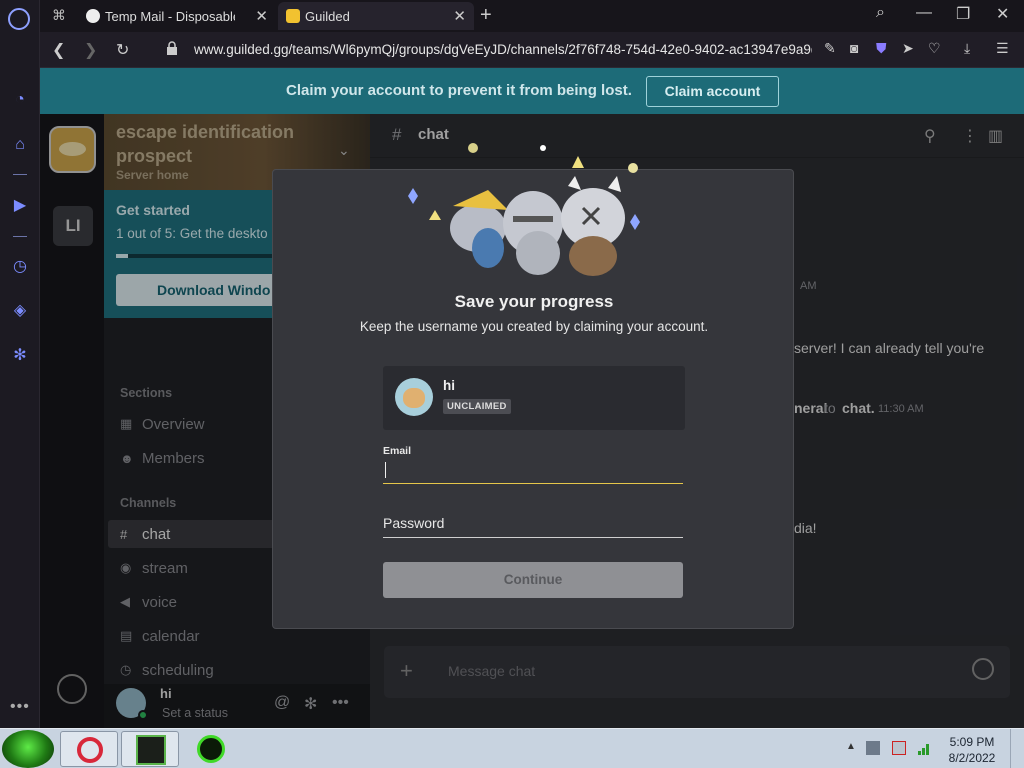  What do you see at coordinates (293, 16) in the screenshot?
I see `guilded-favicon-icon` at bounding box center [293, 16].